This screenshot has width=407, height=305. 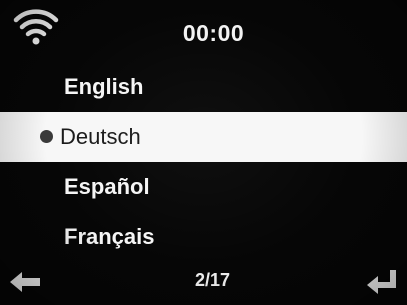 What do you see at coordinates (213, 33) in the screenshot?
I see `clock: 00:00` at bounding box center [213, 33].